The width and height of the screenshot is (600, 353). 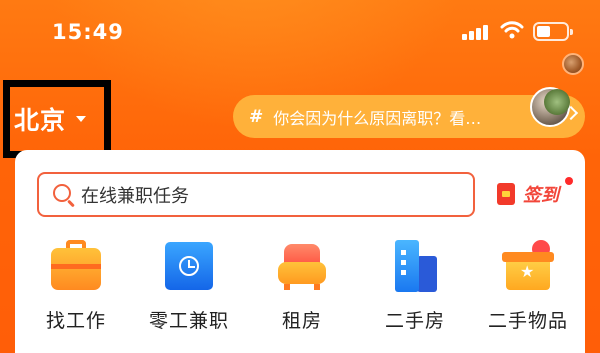 I want to click on category-second-hand-house: 二手房, so click(x=415, y=286).